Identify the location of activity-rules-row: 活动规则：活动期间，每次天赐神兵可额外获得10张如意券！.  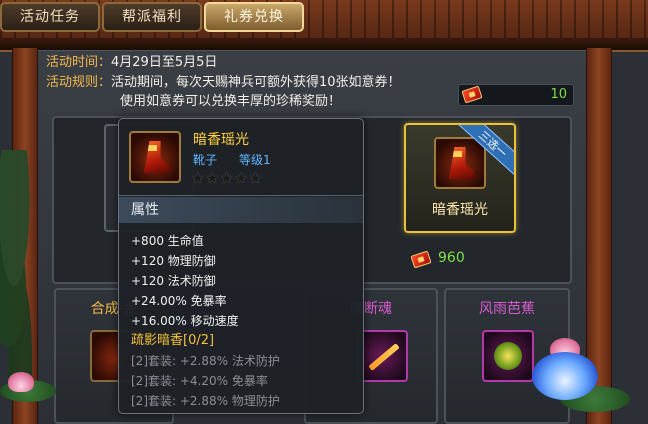
(223, 83).